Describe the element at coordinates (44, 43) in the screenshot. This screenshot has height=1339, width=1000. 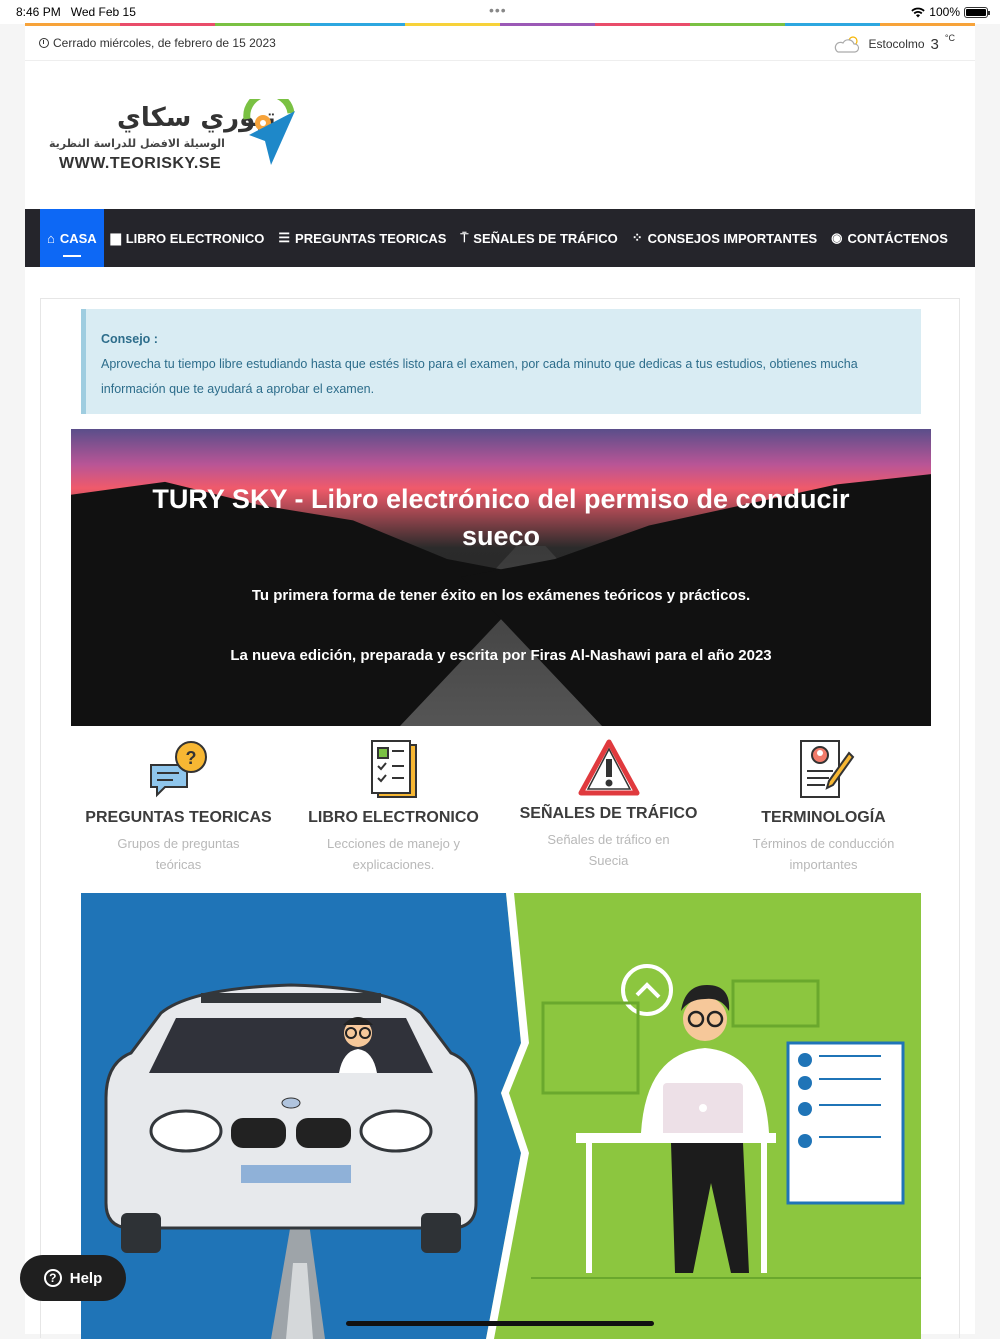
I see `clock-icon` at that location.